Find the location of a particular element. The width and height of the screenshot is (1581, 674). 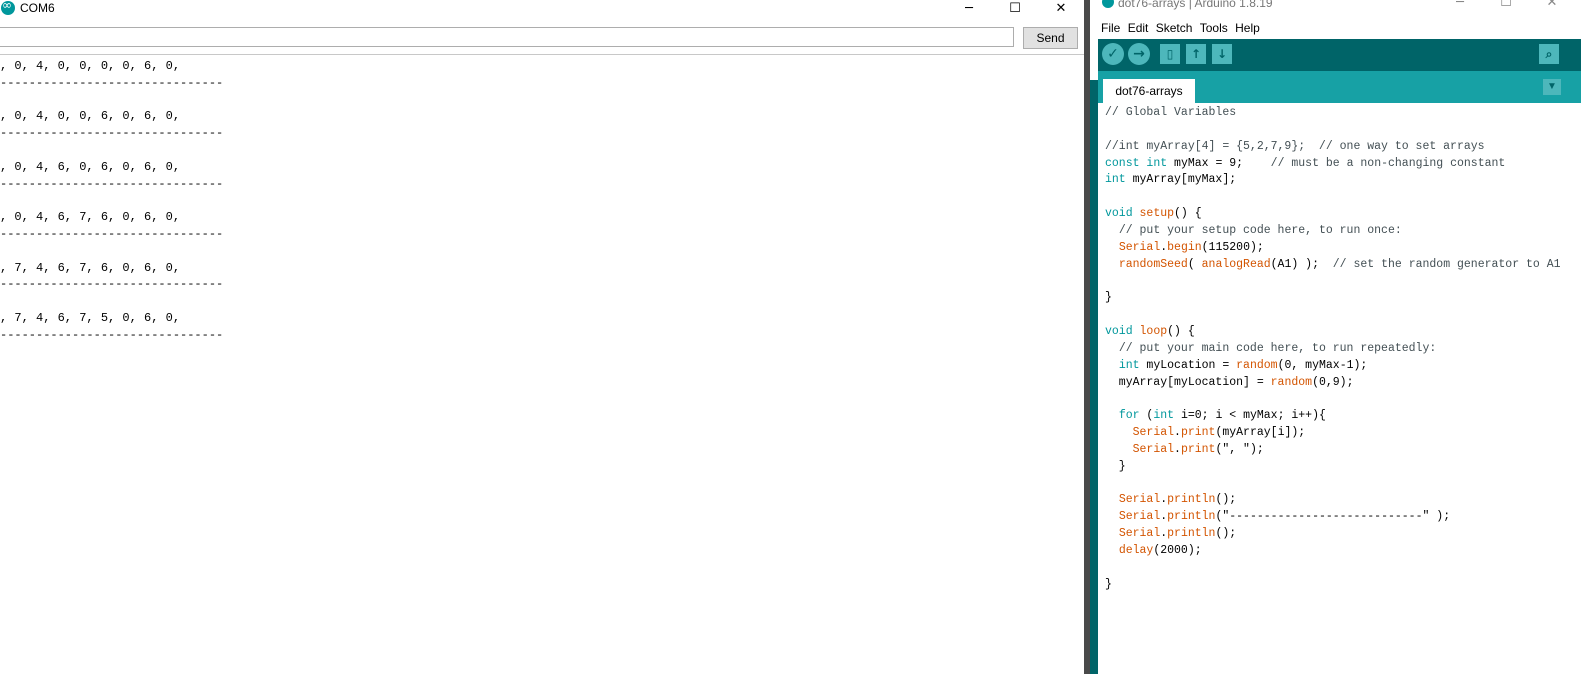

code-token: for is located at coordinates (1129, 416).